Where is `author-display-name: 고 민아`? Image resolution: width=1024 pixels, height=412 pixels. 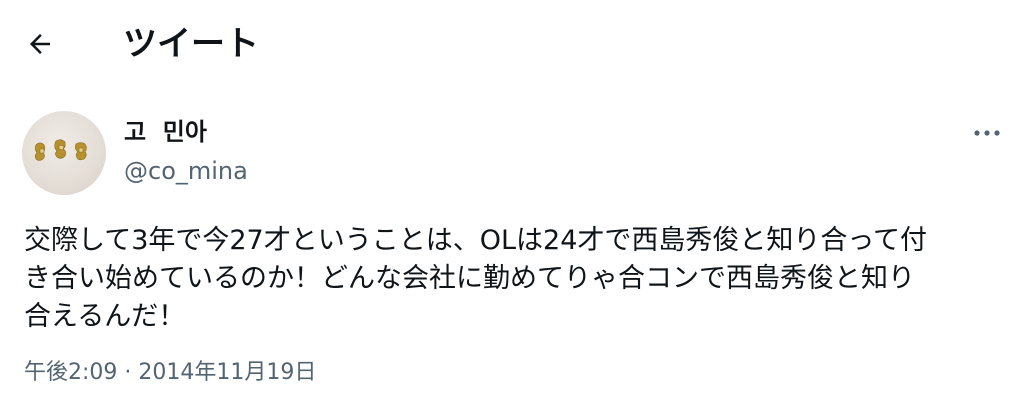 author-display-name: 고 민아 is located at coordinates (165, 132).